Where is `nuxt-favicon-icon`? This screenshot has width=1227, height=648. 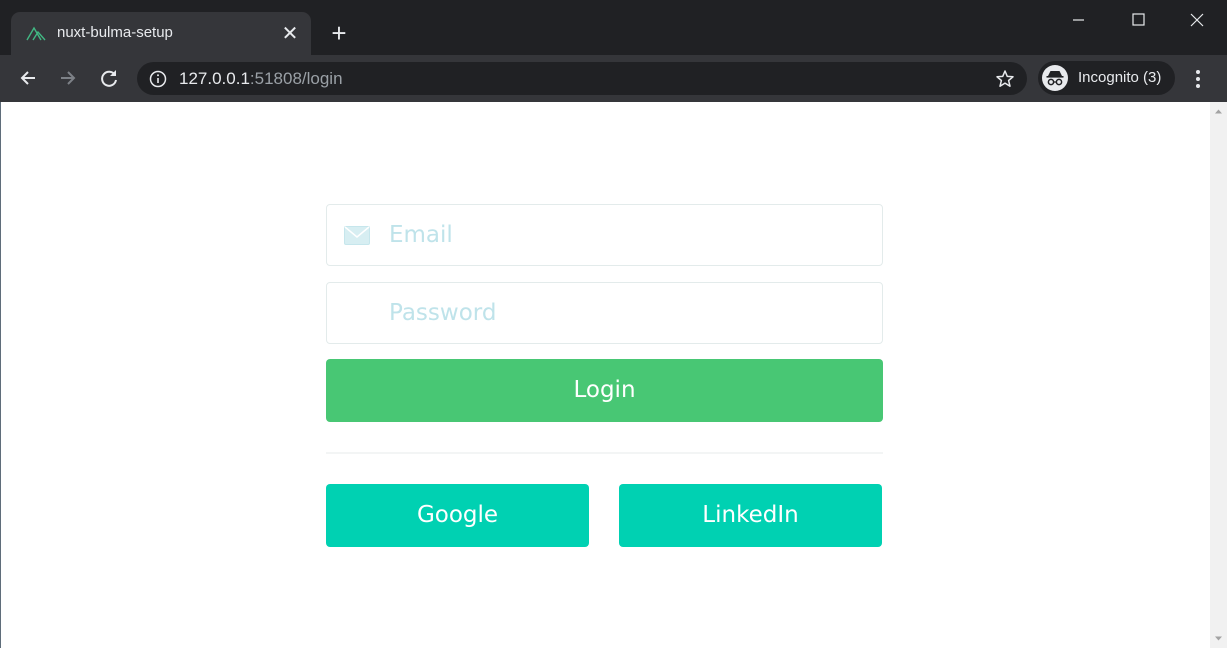
nuxt-favicon-icon is located at coordinates (36, 33).